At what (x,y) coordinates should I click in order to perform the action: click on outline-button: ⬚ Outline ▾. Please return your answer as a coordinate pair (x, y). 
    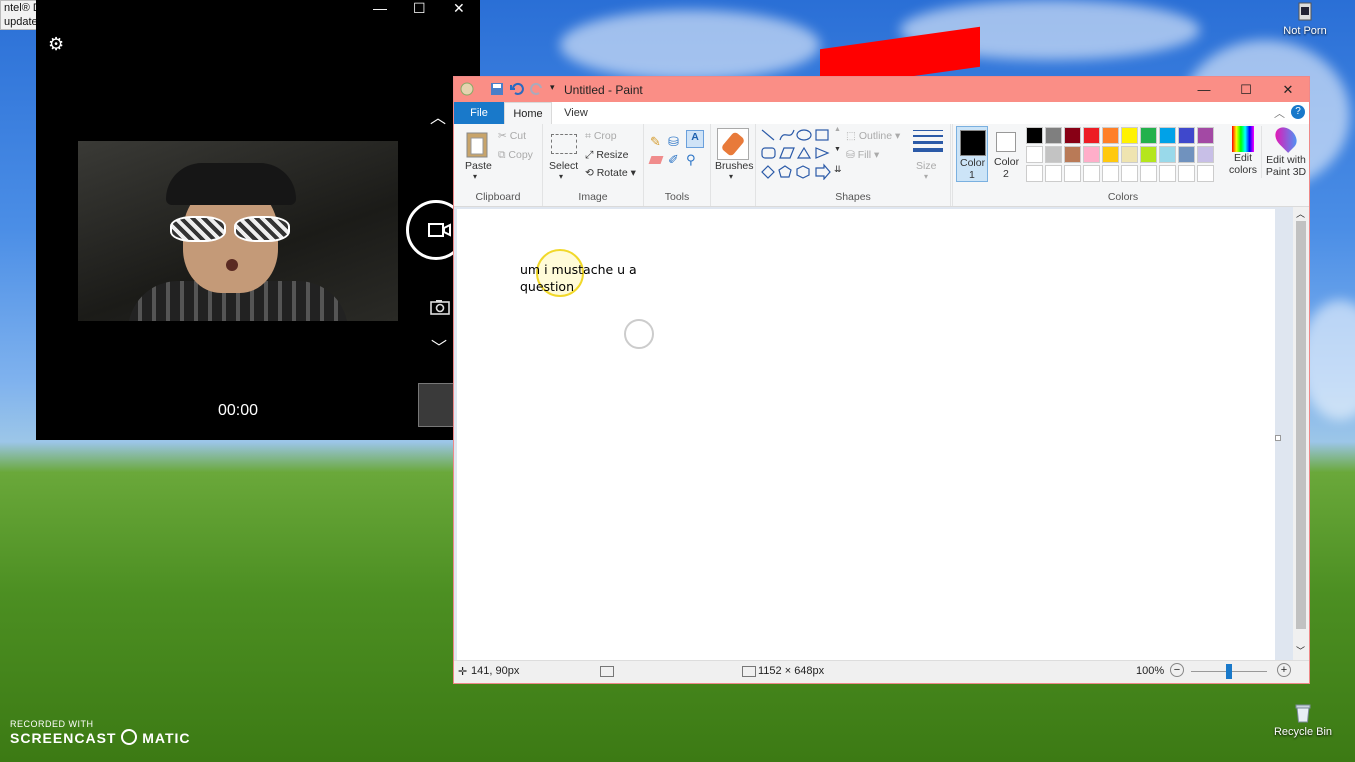
    Looking at the image, I should click on (873, 136).